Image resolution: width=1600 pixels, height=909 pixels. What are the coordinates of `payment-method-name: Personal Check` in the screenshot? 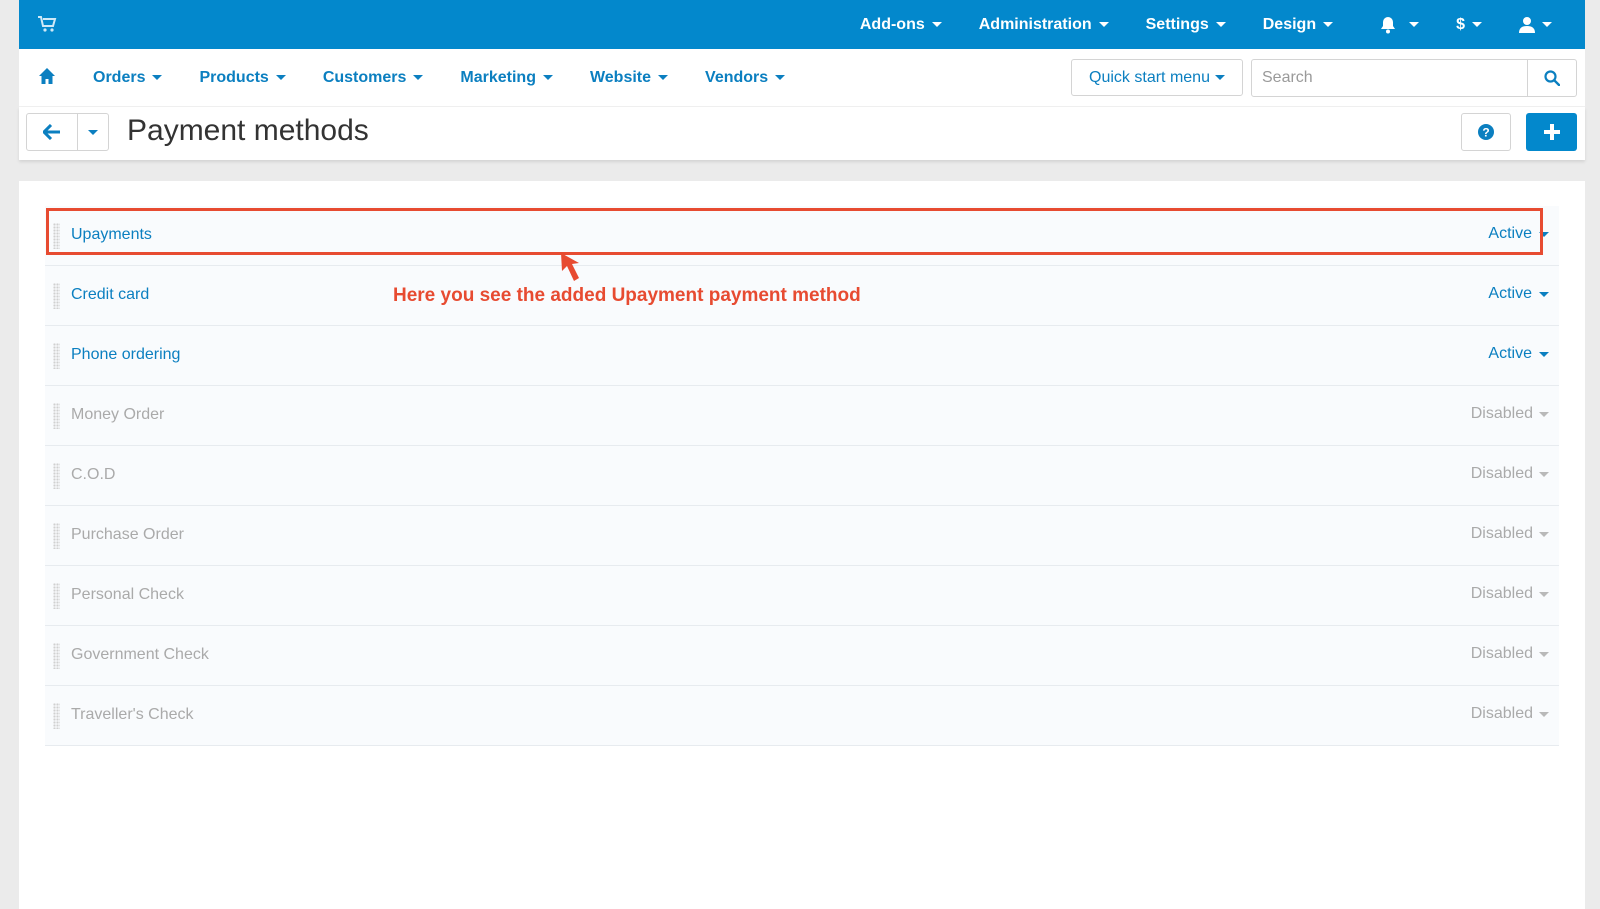 It's located at (127, 595).